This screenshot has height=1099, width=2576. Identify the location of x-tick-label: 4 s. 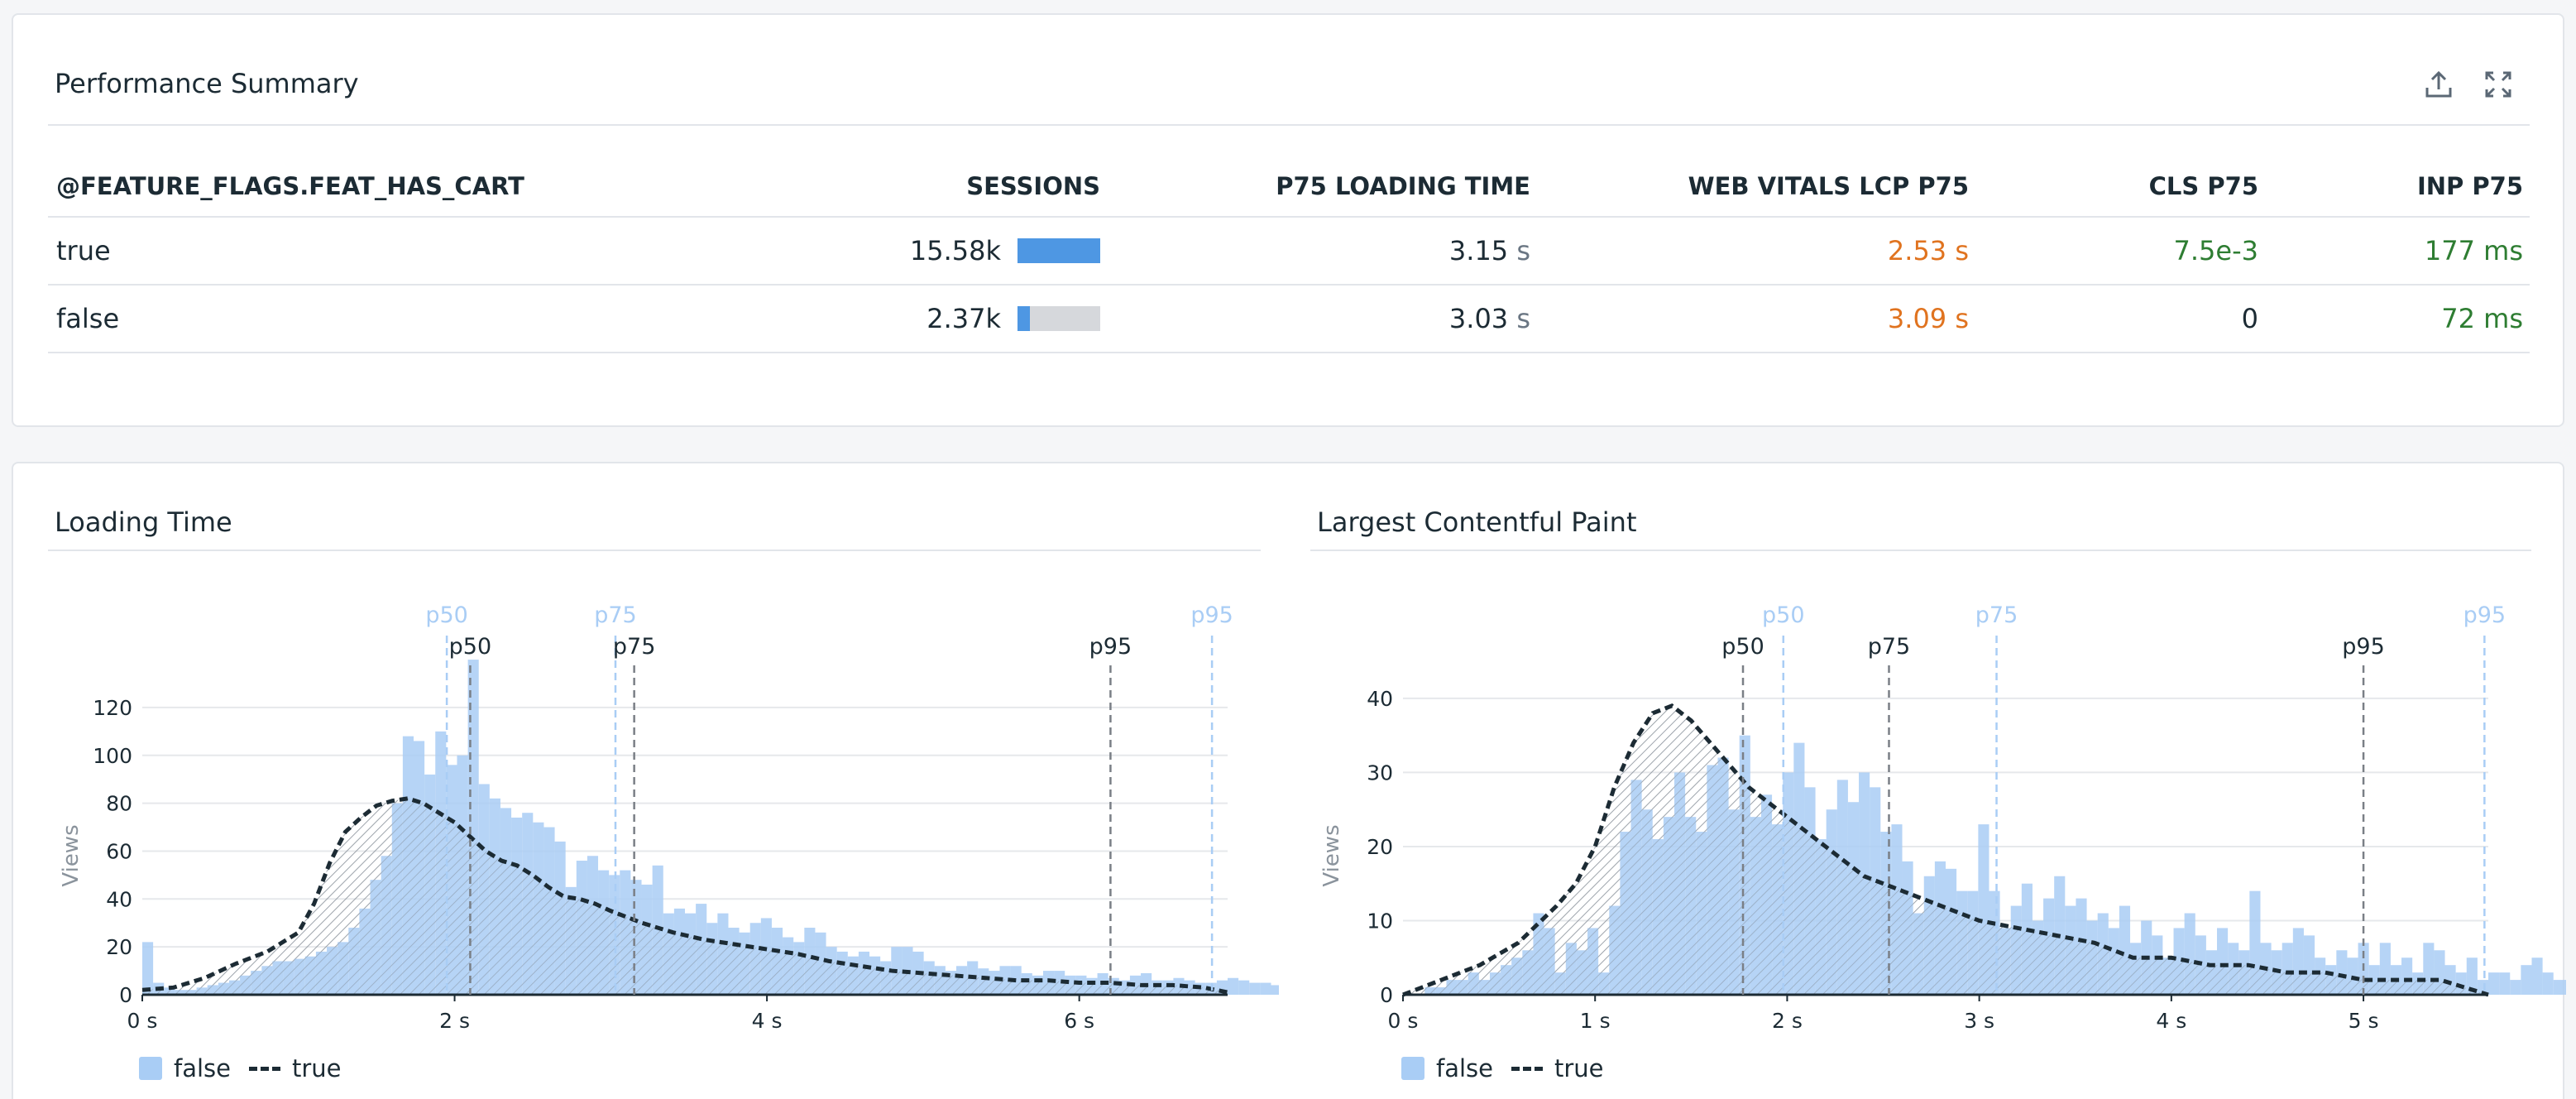
(2171, 1021).